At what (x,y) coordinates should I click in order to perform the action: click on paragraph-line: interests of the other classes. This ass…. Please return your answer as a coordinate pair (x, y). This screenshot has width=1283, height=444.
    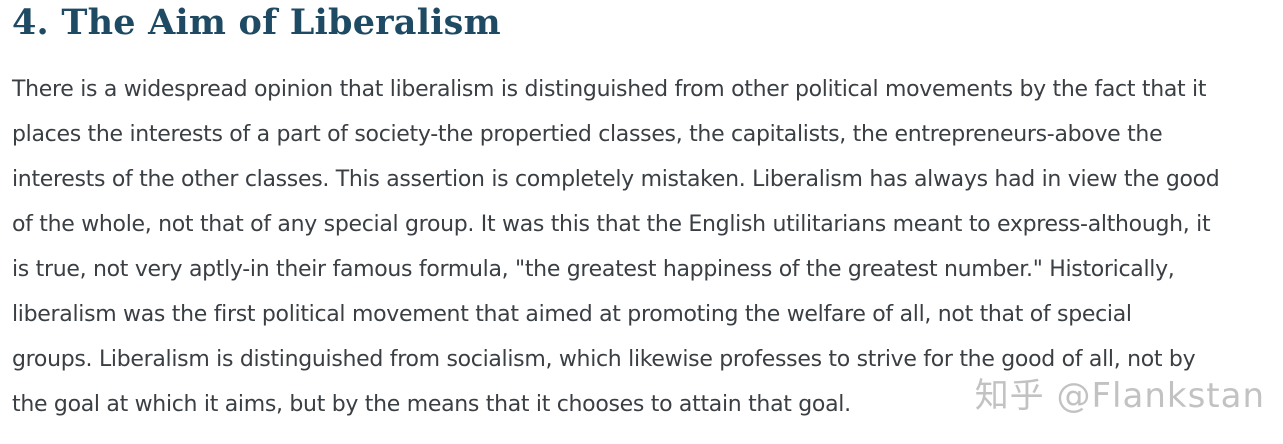
    Looking at the image, I should click on (616, 179).